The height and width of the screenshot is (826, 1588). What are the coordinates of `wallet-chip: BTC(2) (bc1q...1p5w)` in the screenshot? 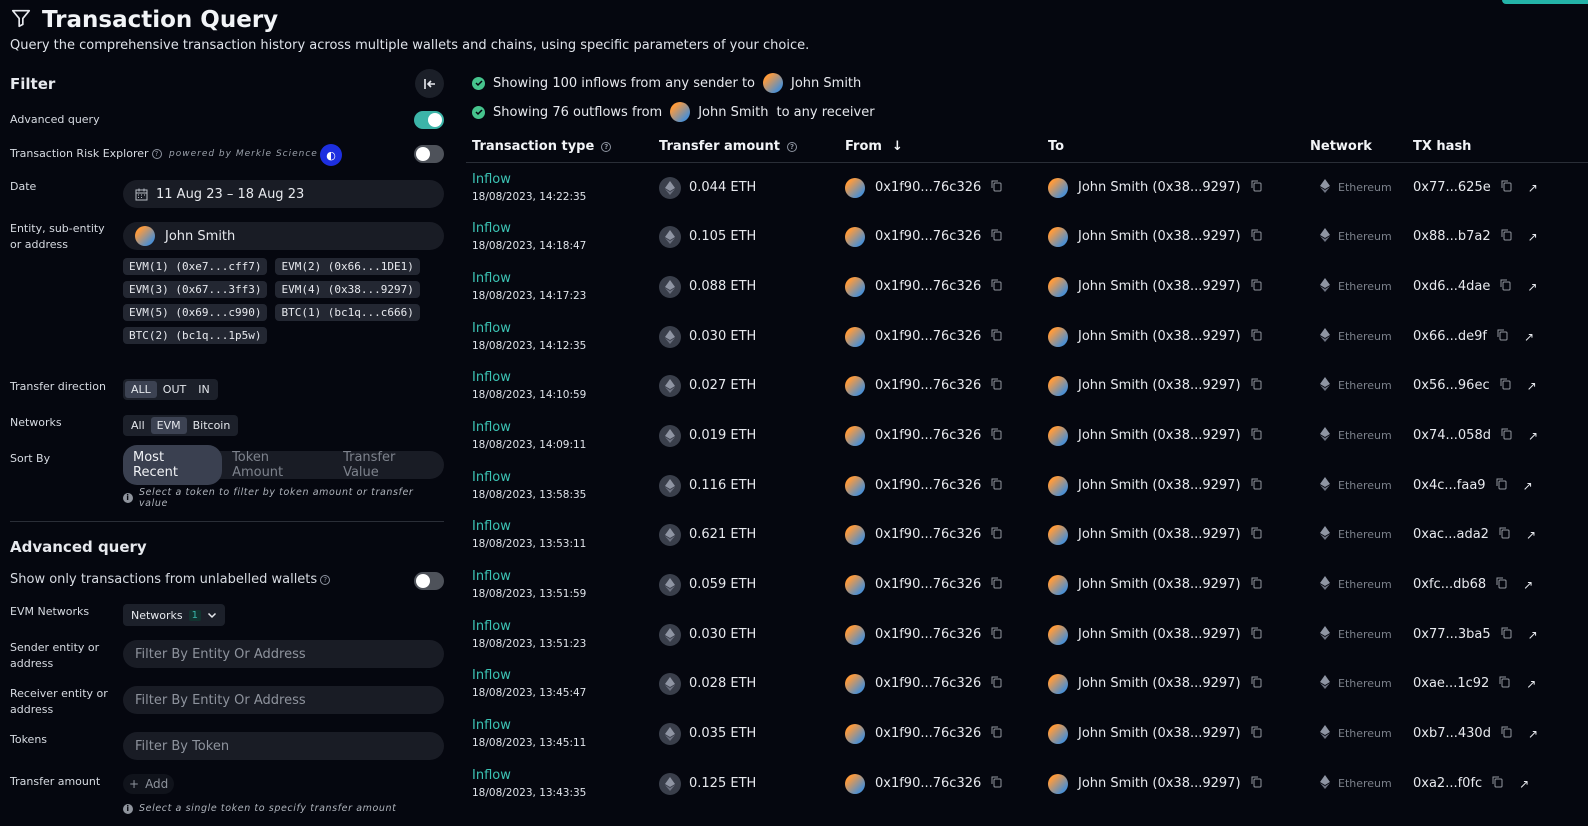 It's located at (195, 335).